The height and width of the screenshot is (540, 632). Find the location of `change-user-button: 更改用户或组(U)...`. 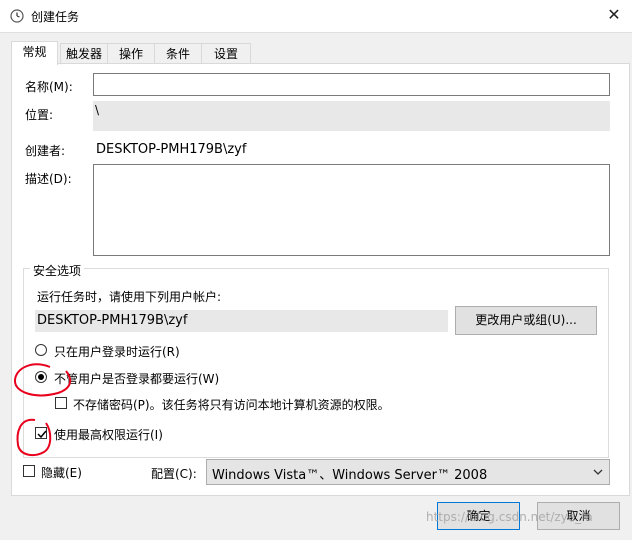

change-user-button: 更改用户或组(U)... is located at coordinates (526, 320).